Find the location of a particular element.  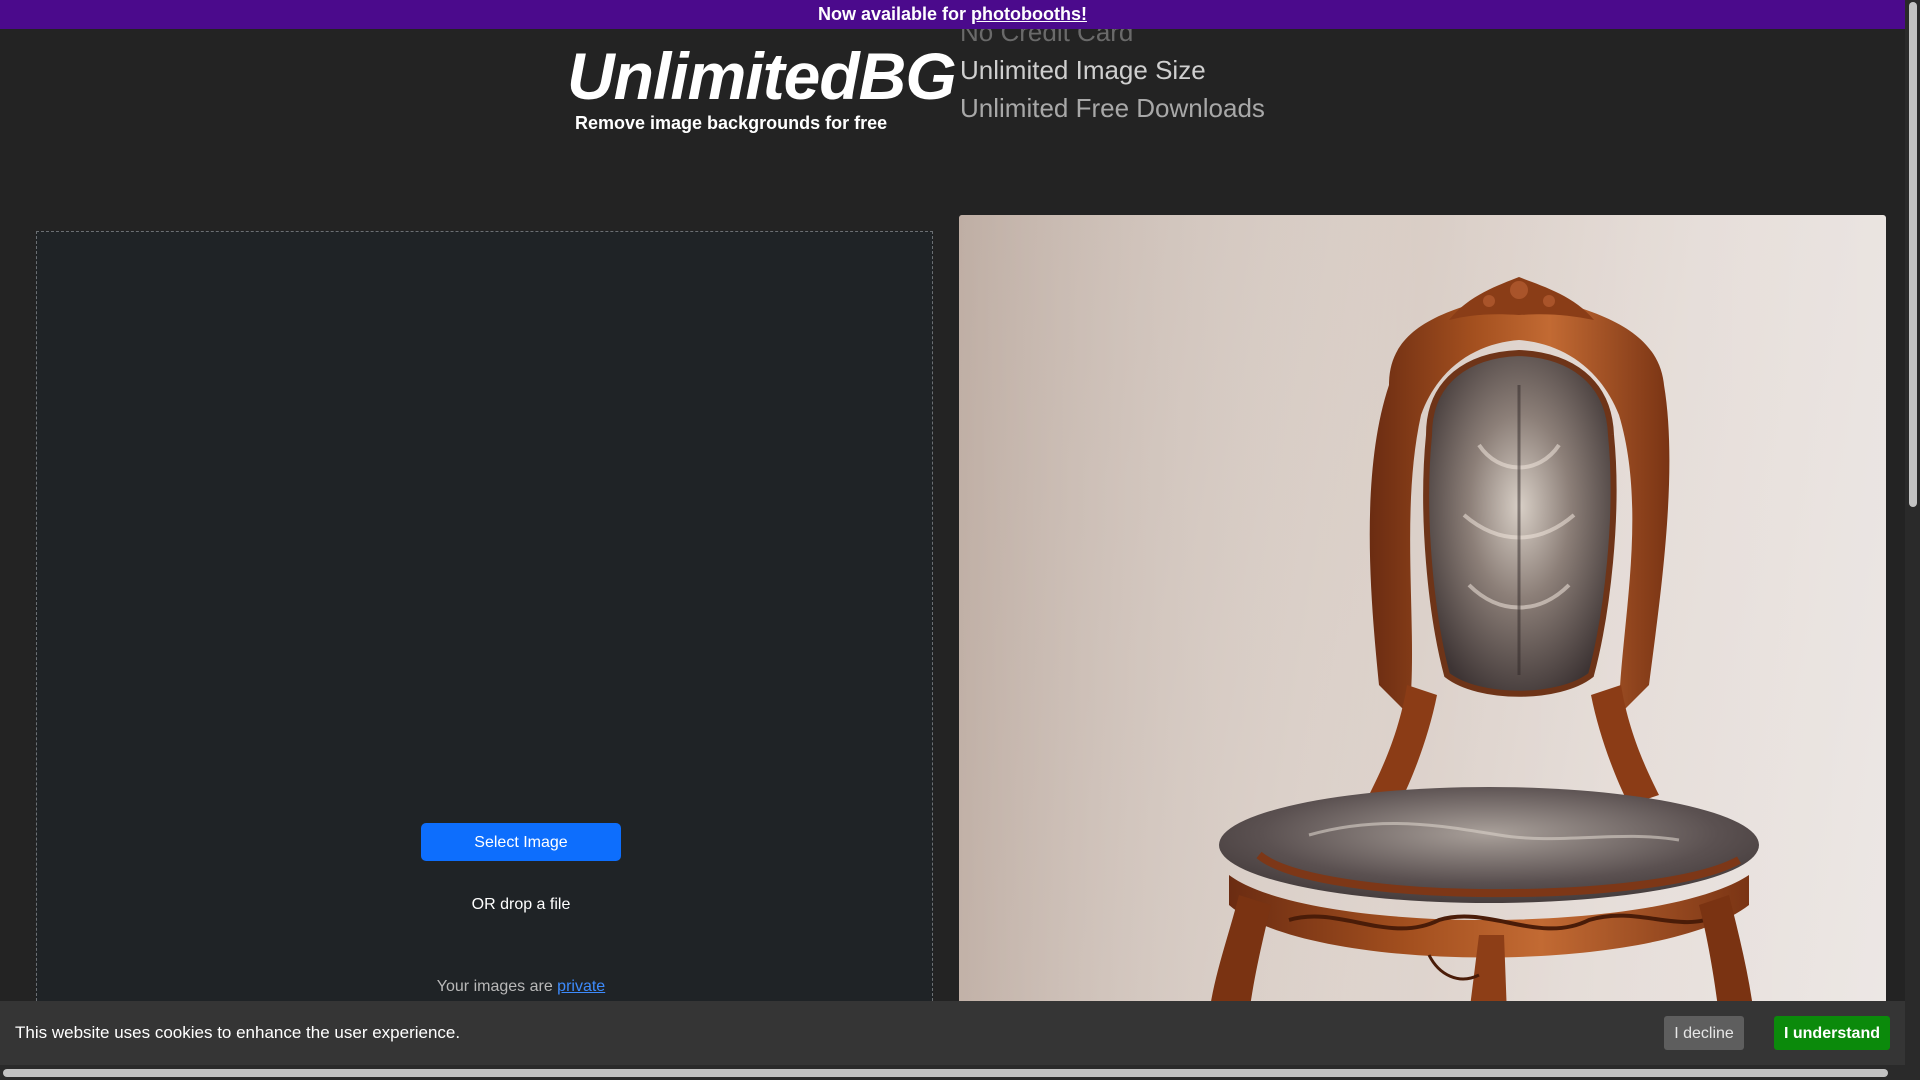

privacy-note: Your images are private is located at coordinates (521, 987).